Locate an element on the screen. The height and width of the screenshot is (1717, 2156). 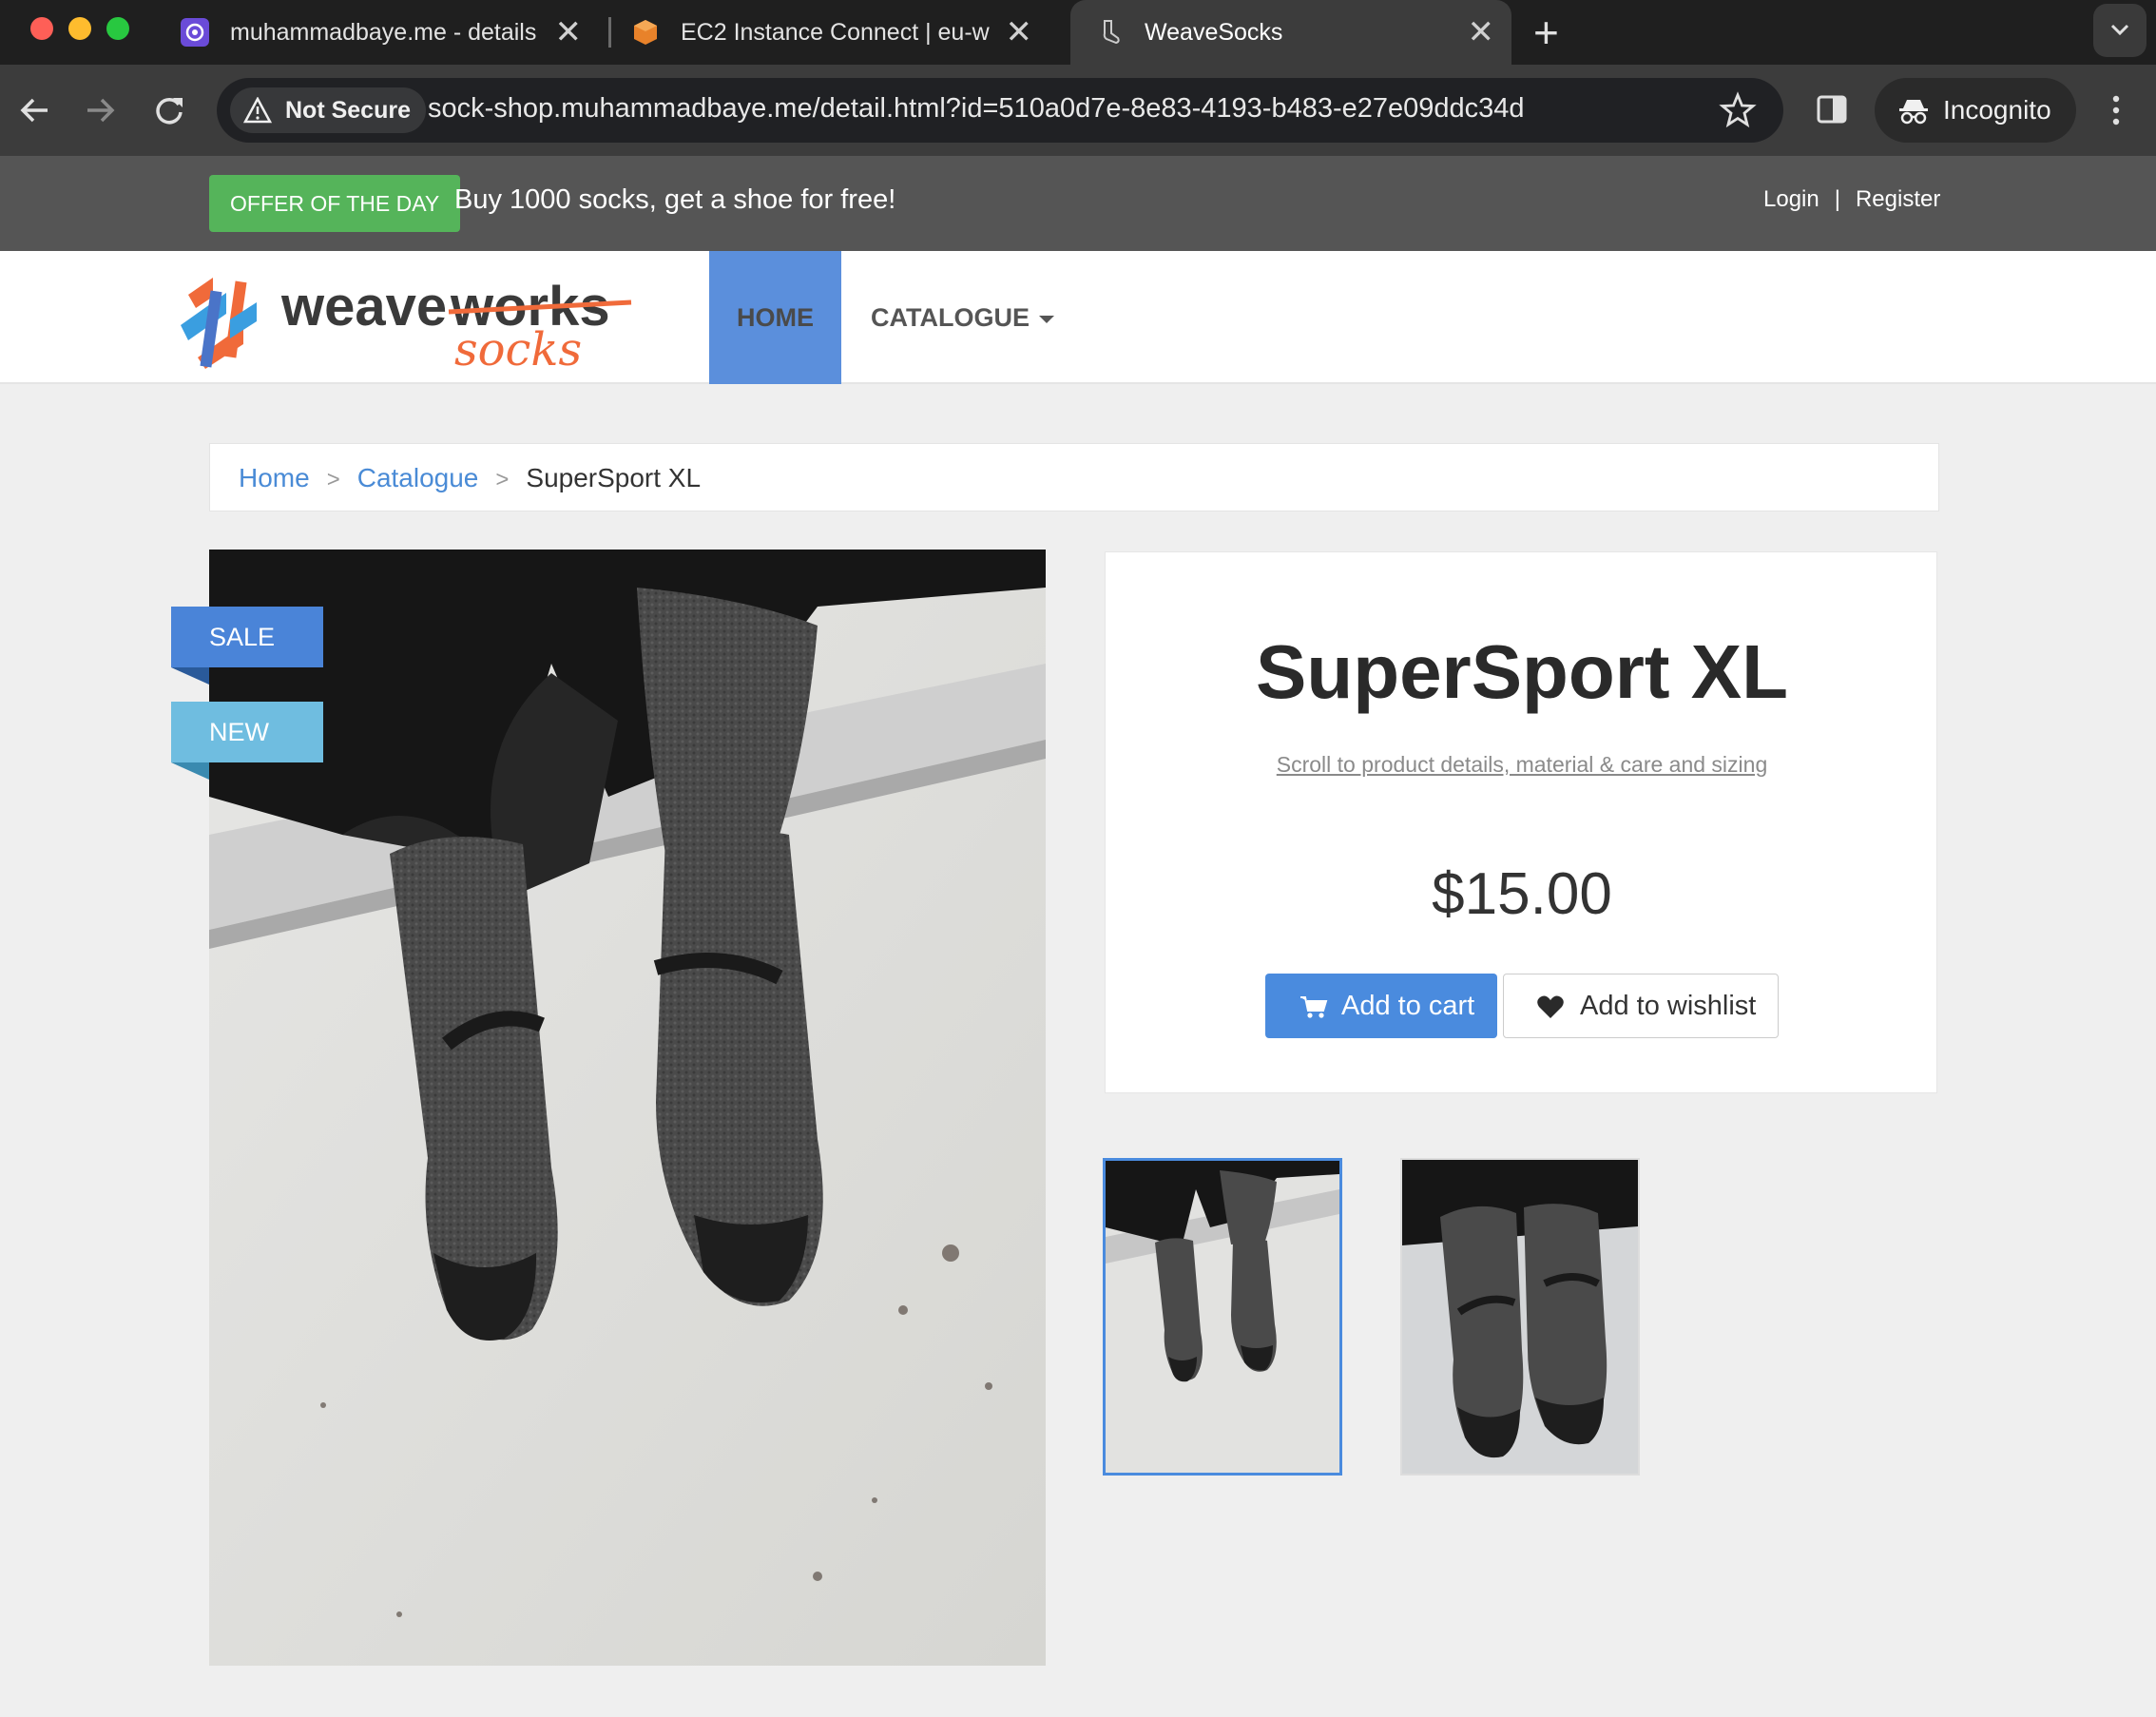
login-link: Login is located at coordinates (1791, 199).